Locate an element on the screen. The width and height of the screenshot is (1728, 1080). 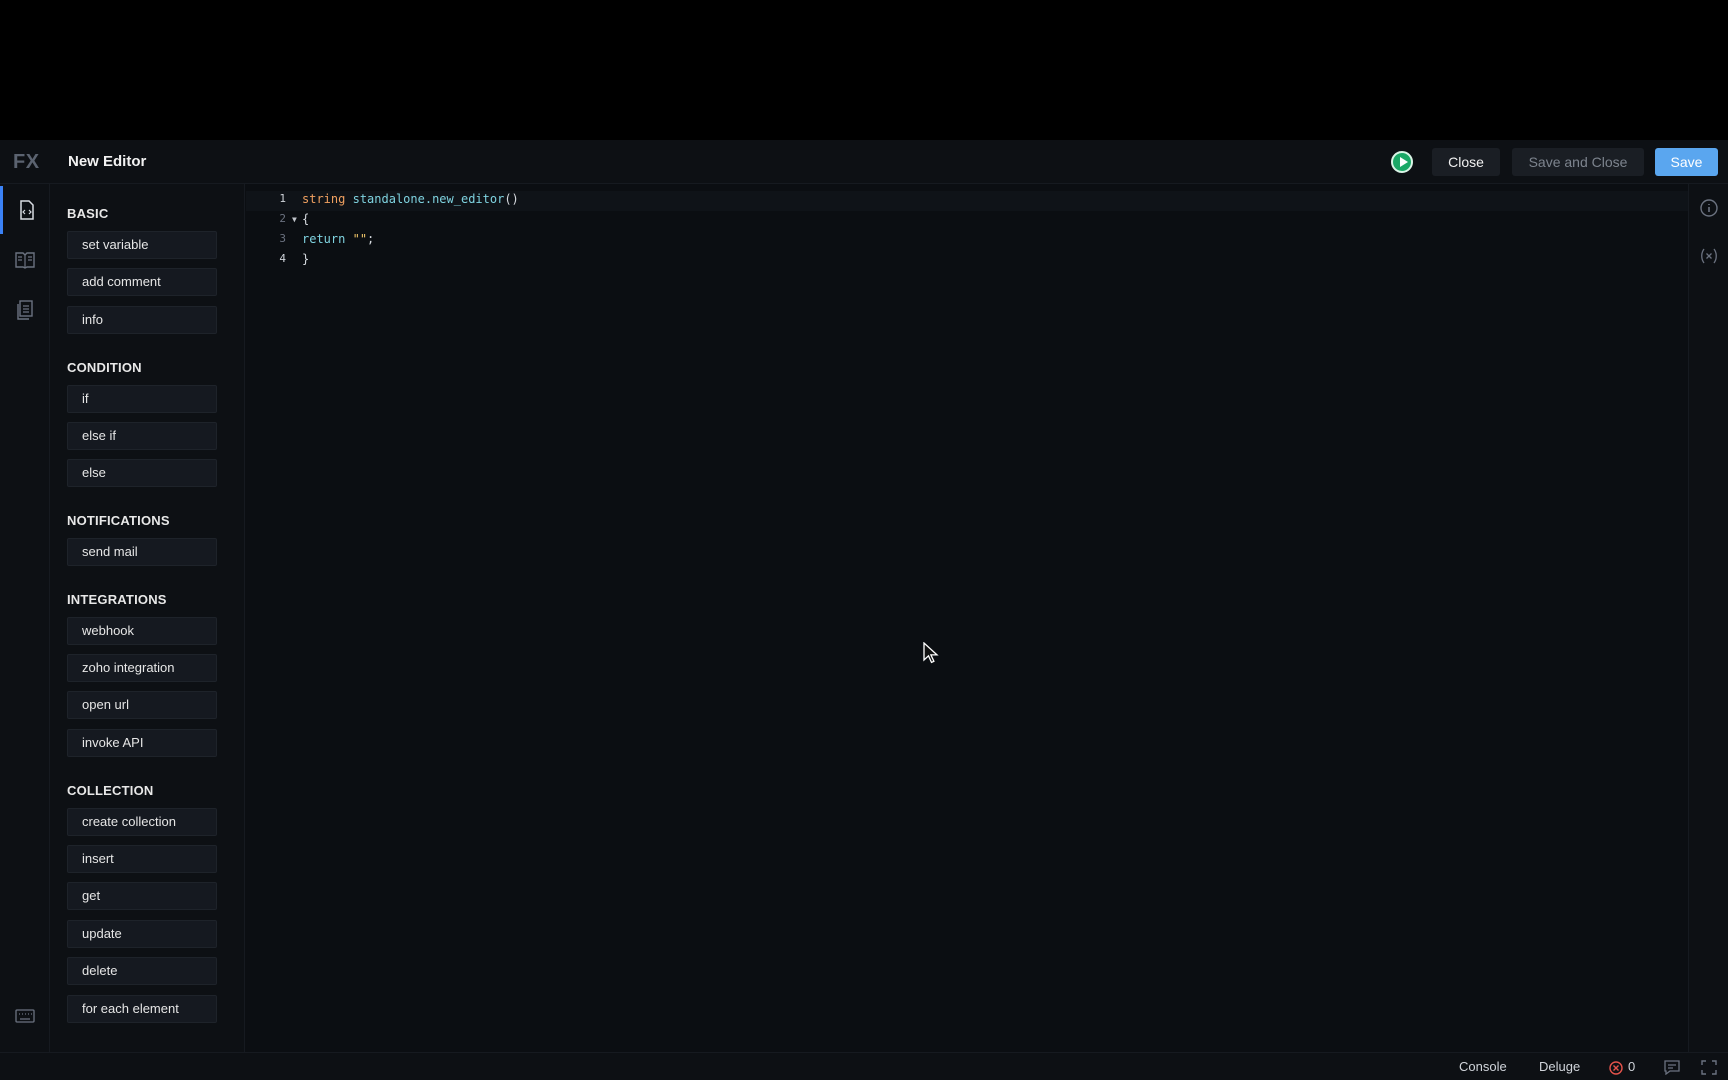
snippet-for-each-element: for each element is located at coordinates (142, 1009).